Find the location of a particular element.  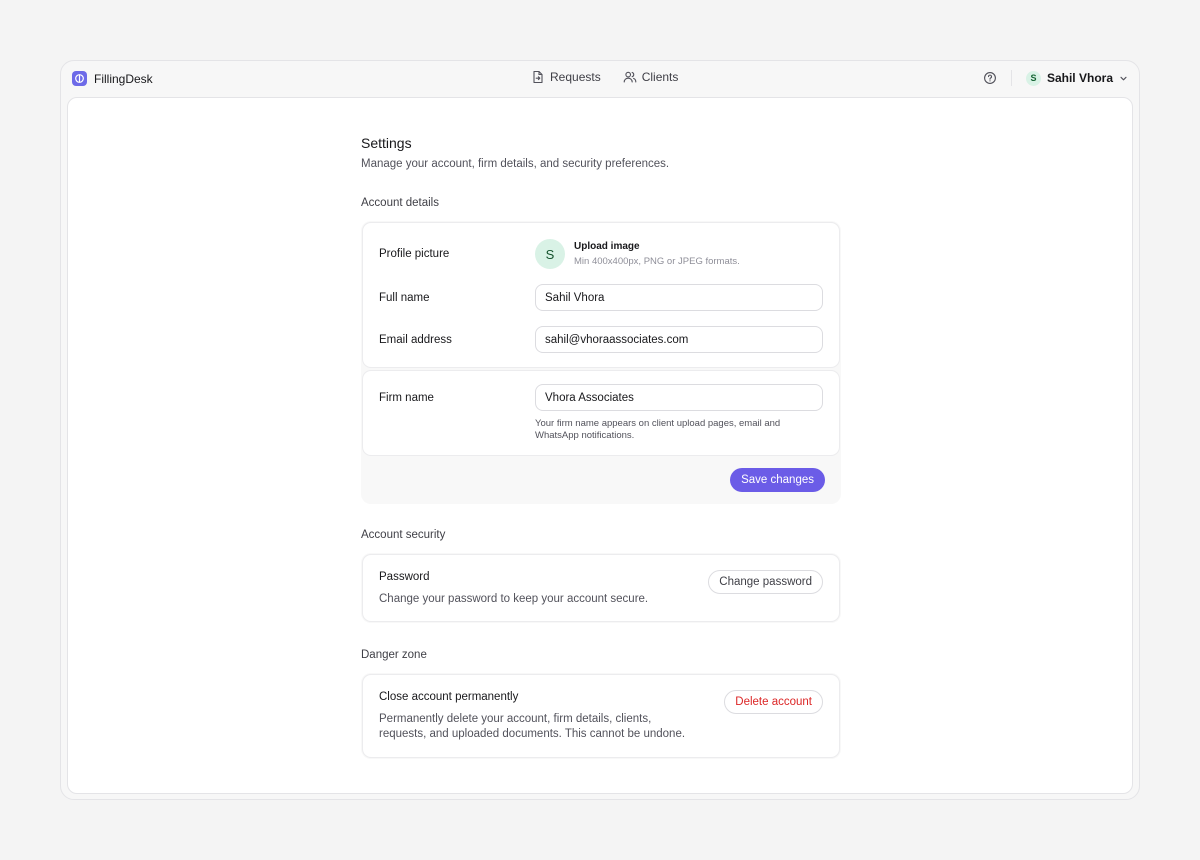

user-name: Sahil Vhora is located at coordinates (1079, 78).